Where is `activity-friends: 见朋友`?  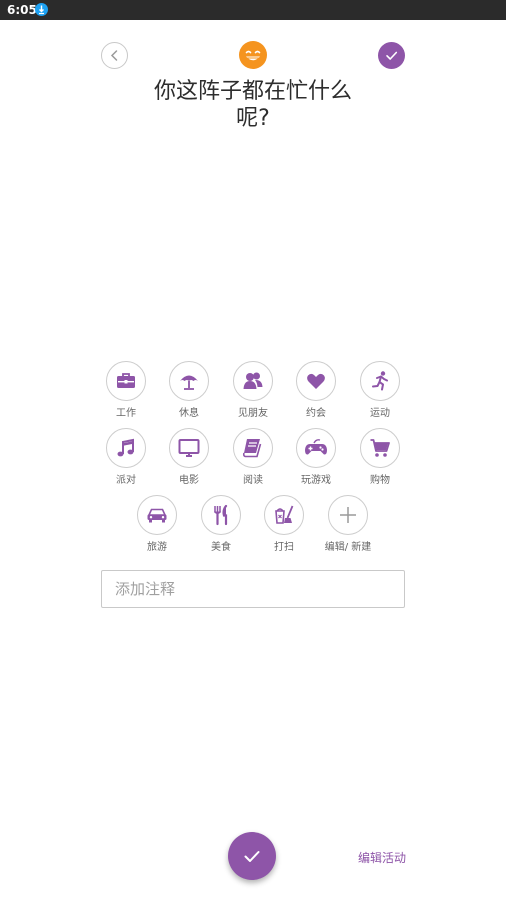
activity-friends: 见朋友 is located at coordinates (253, 390).